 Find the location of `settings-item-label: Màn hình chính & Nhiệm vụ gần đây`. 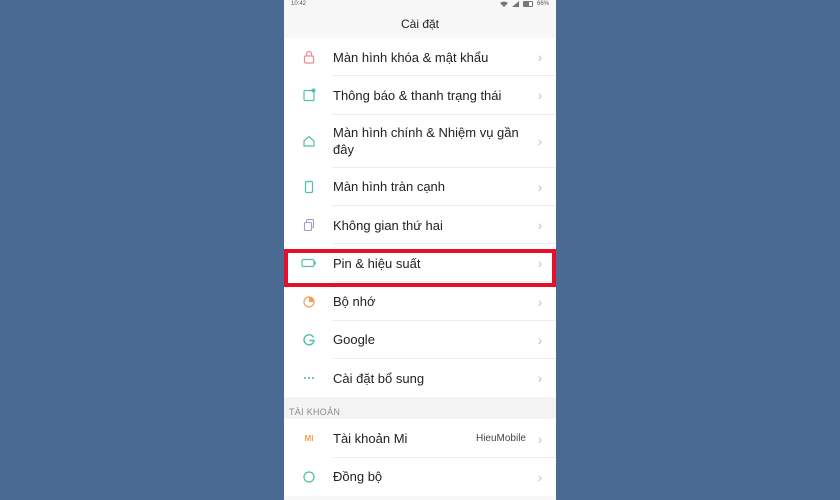

settings-item-label: Màn hình chính & Nhiệm vụ gần đây is located at coordinates (426, 141).